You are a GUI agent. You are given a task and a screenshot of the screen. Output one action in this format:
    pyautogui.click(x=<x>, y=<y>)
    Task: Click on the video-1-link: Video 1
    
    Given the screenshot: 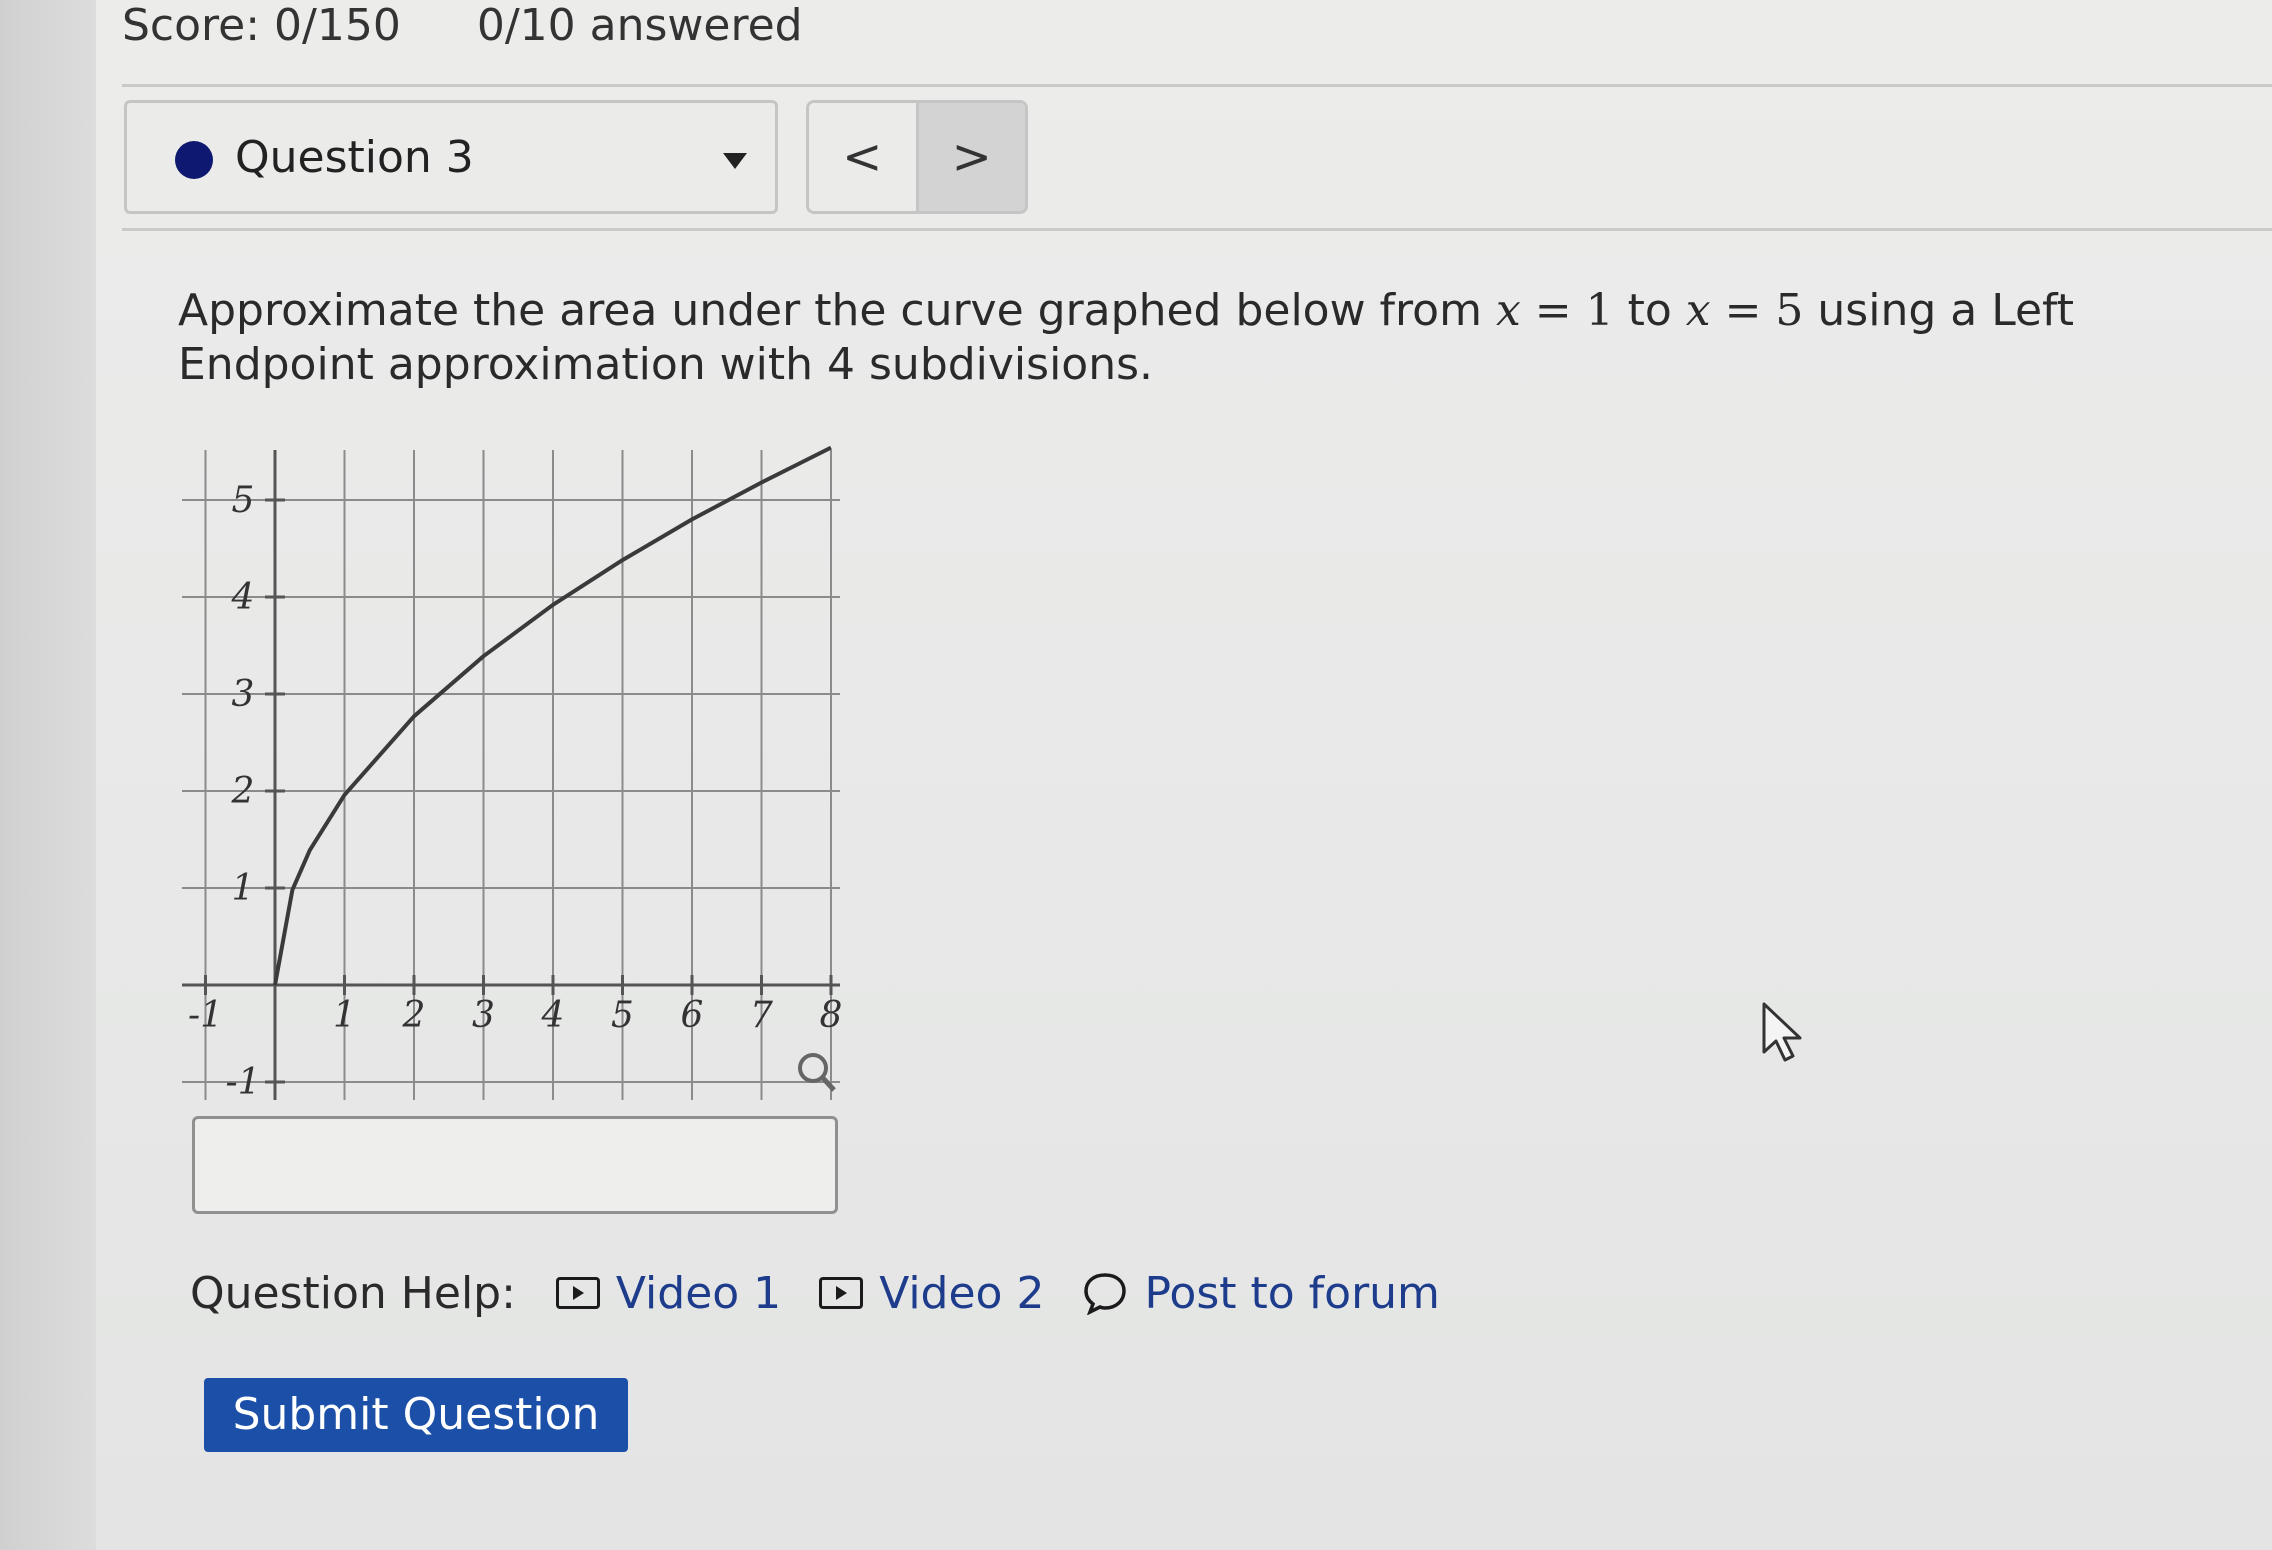 What is the action you would take?
    pyautogui.click(x=668, y=1293)
    